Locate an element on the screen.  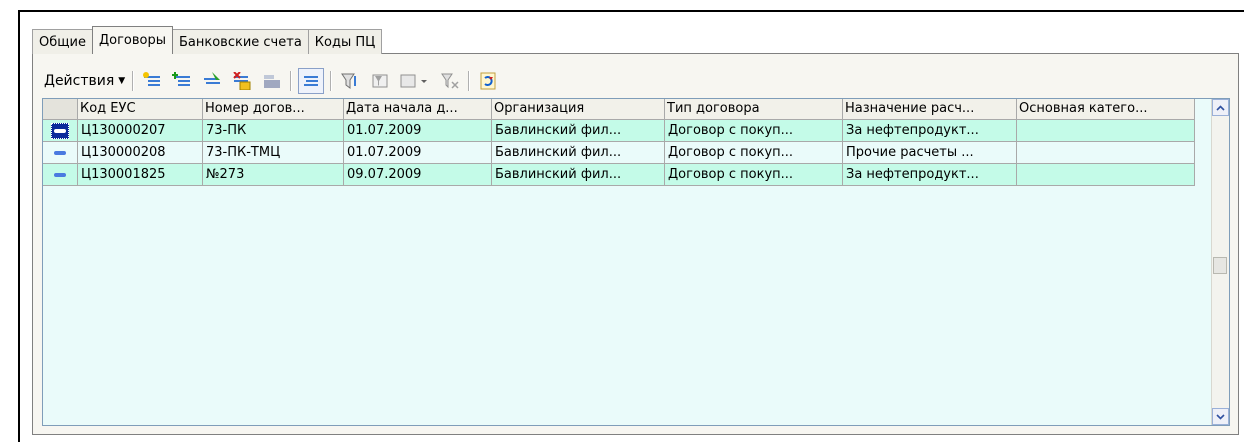
toolbar: Действия ▼ is located at coordinates (271, 81).